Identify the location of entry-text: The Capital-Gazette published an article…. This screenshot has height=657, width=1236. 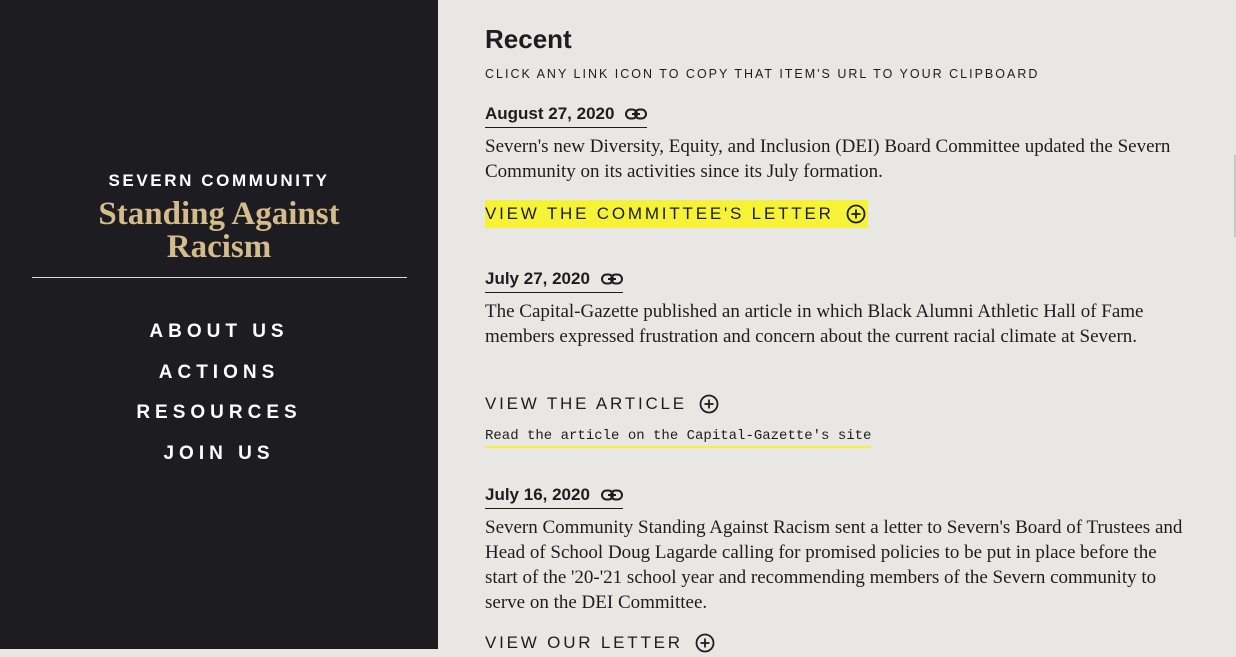
(814, 324).